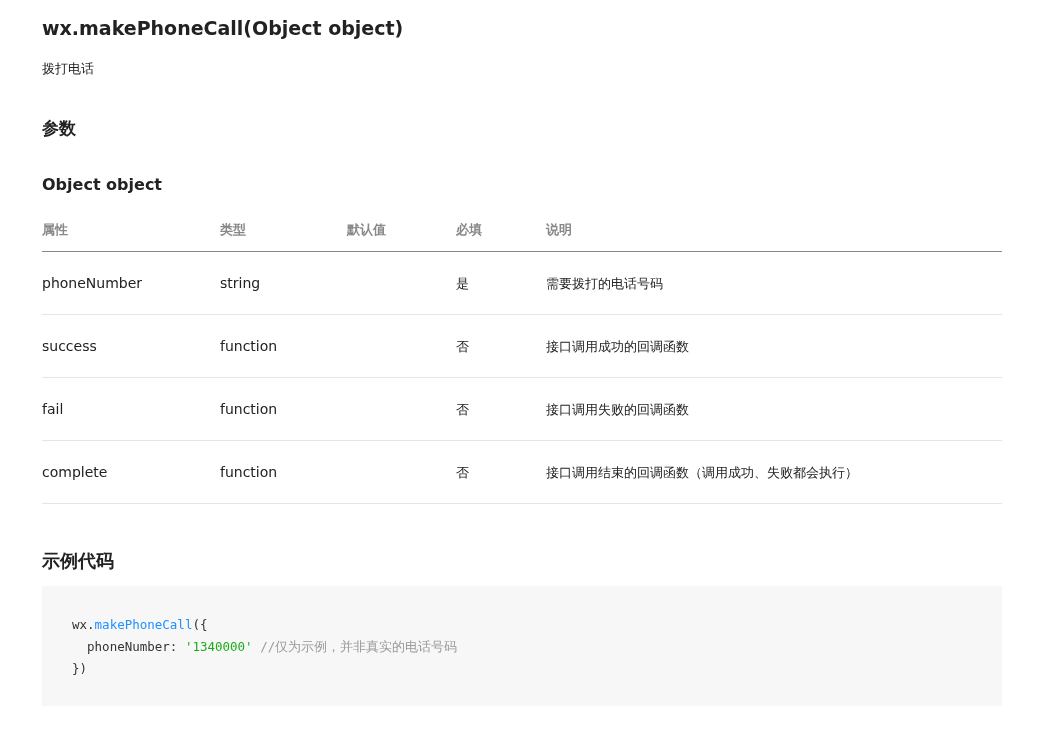 This screenshot has width=1049, height=752. What do you see at coordinates (78, 561) in the screenshot?
I see `section-heading: 示例代码` at bounding box center [78, 561].